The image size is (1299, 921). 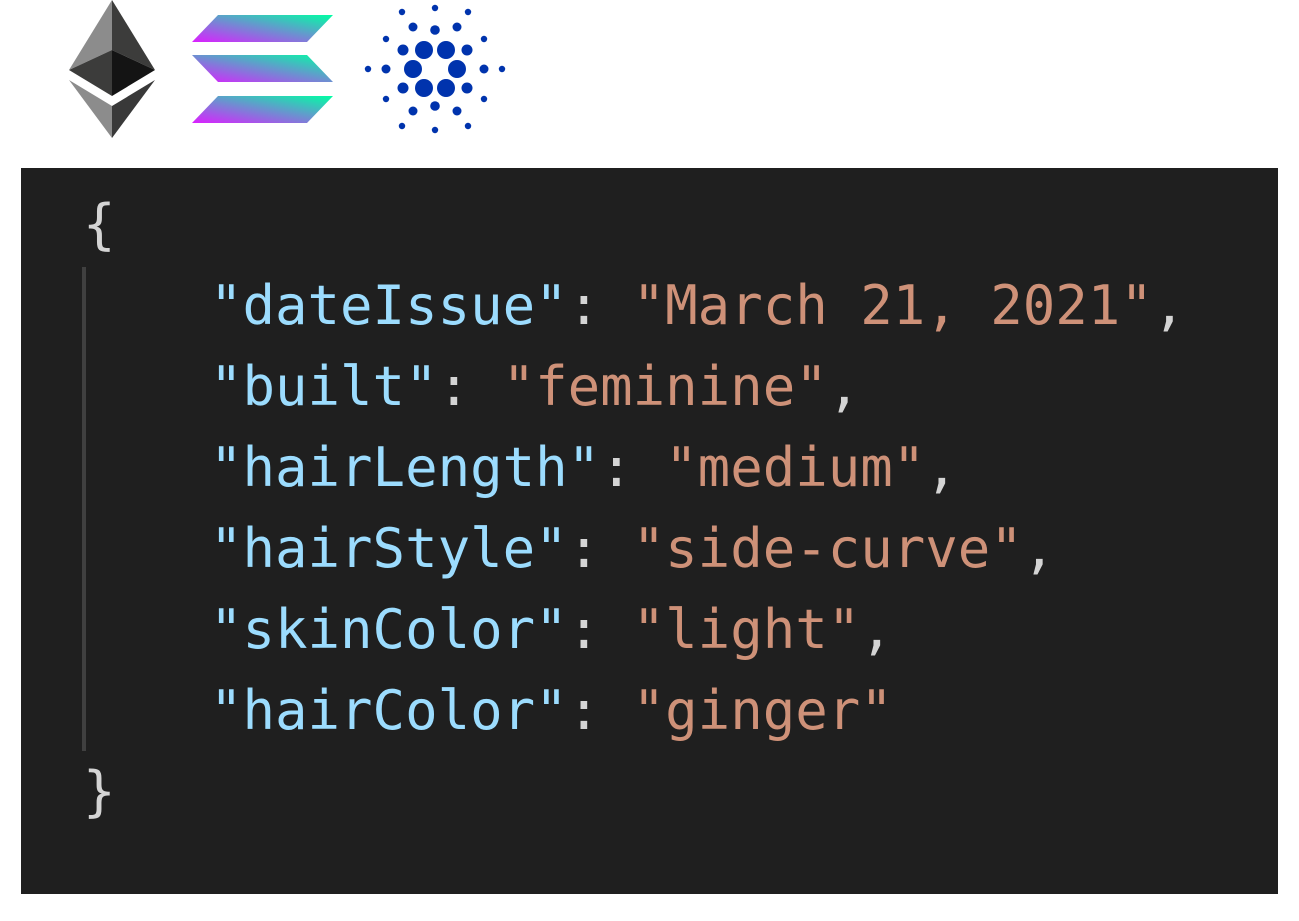 I want to click on json-key: "hairLength", so click(x=405, y=467).